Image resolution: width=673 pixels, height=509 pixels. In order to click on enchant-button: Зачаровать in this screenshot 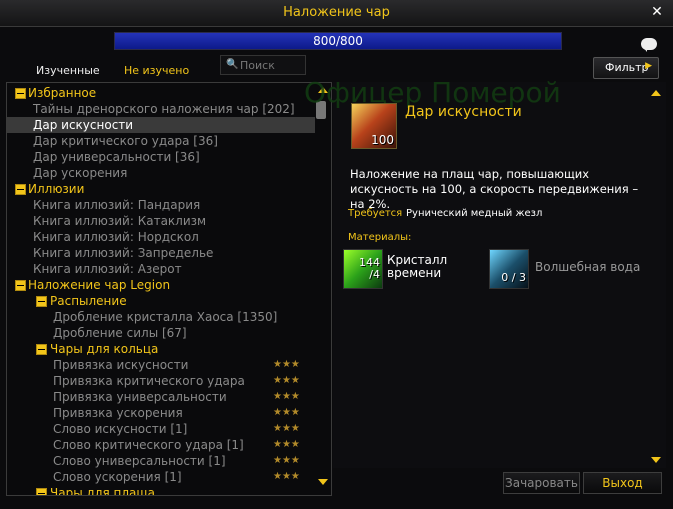, I will do `click(541, 483)`.